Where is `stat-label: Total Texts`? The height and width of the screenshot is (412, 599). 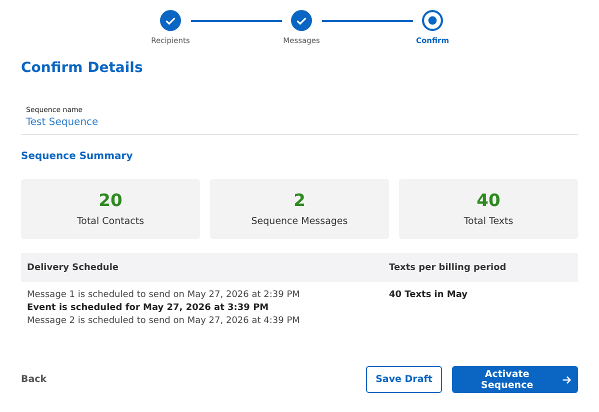 stat-label: Total Texts is located at coordinates (489, 221).